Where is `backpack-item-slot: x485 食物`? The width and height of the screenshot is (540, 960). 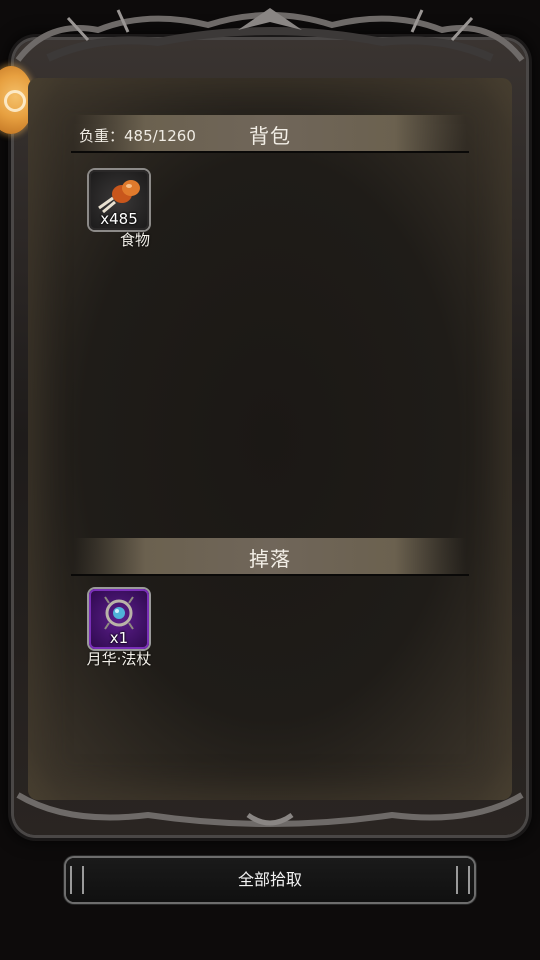
backpack-item-slot: x485 食物 is located at coordinates (119, 210).